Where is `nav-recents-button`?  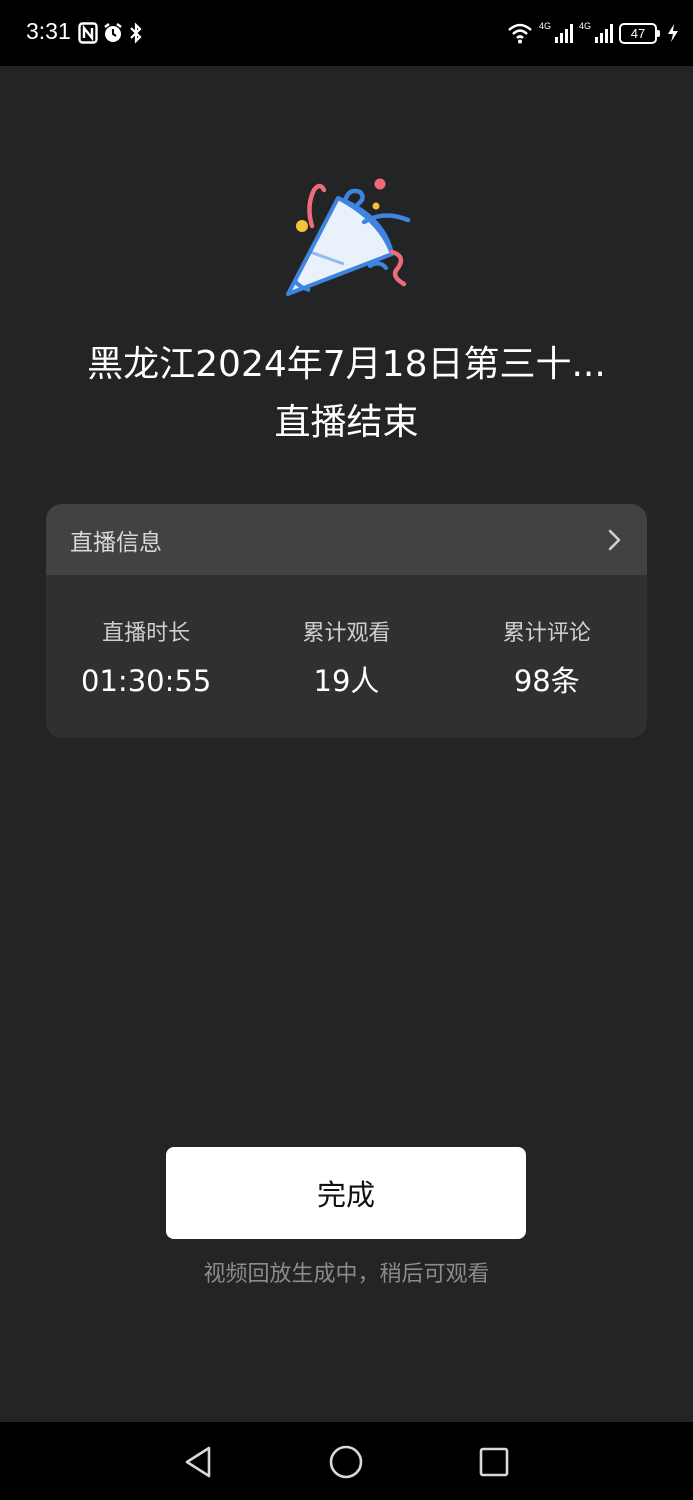 nav-recents-button is located at coordinates (494, 1462).